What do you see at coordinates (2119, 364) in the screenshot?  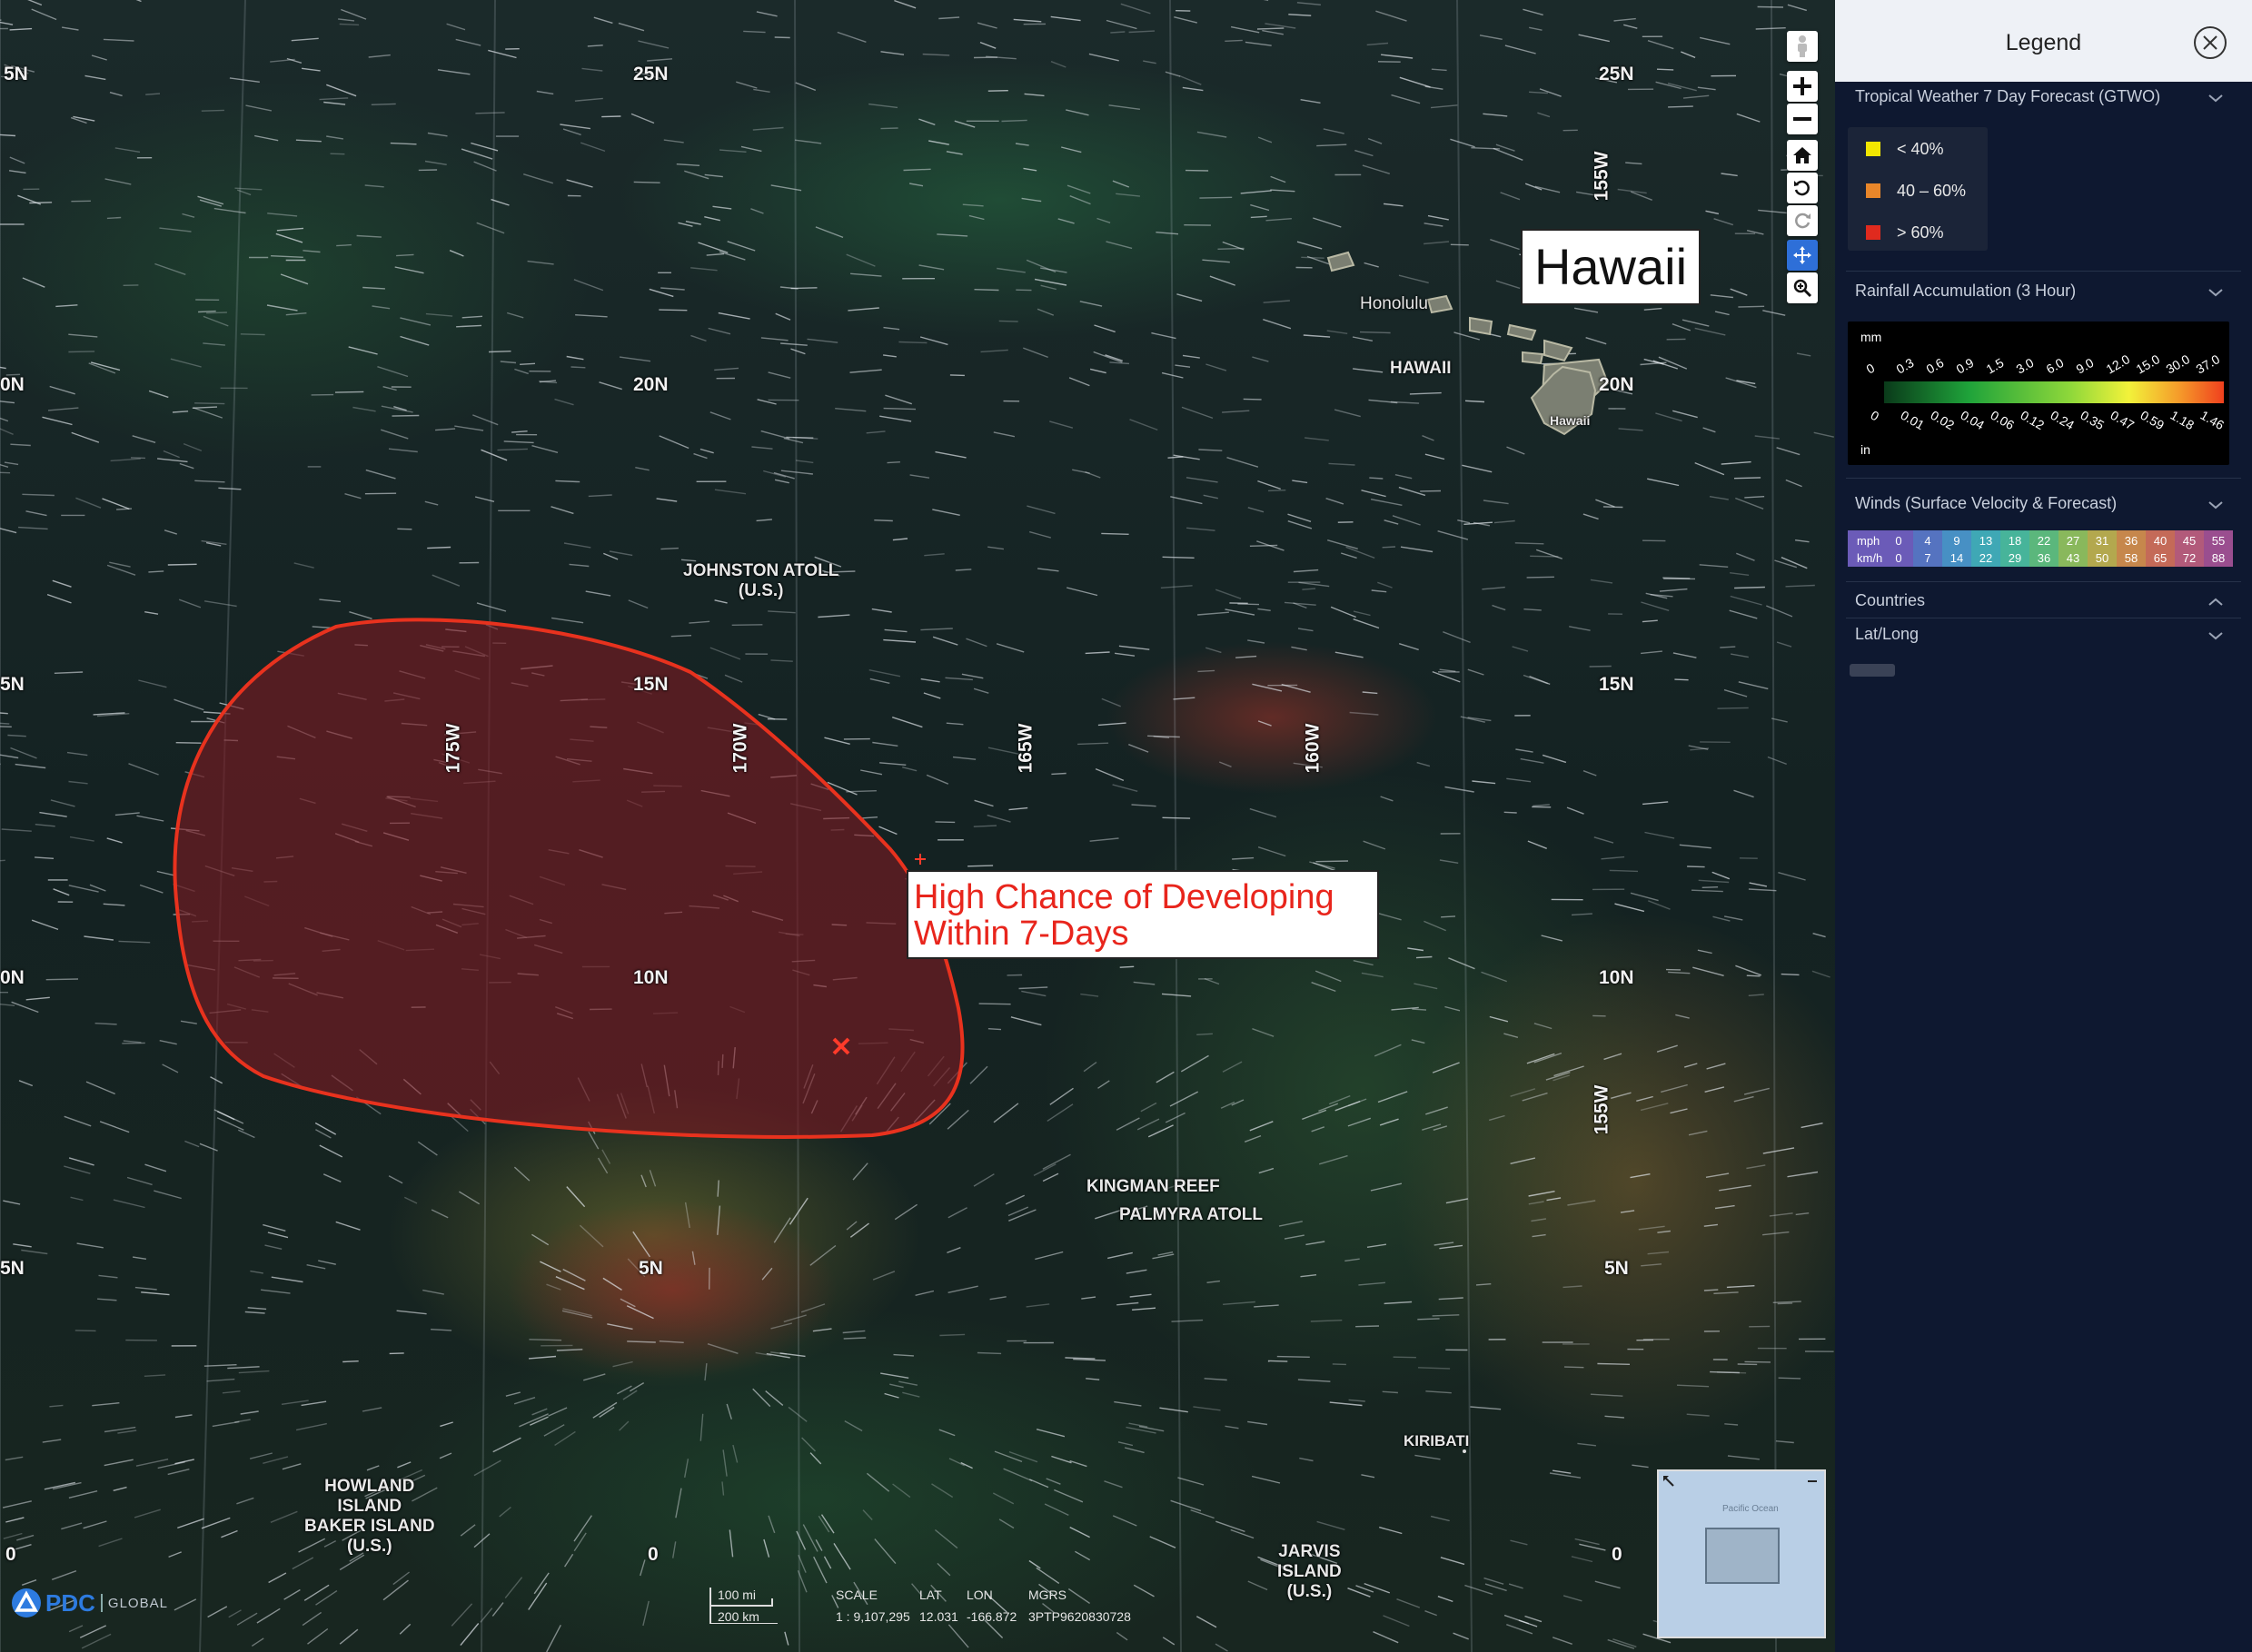 I see `rain-tick-mm: 12.0` at bounding box center [2119, 364].